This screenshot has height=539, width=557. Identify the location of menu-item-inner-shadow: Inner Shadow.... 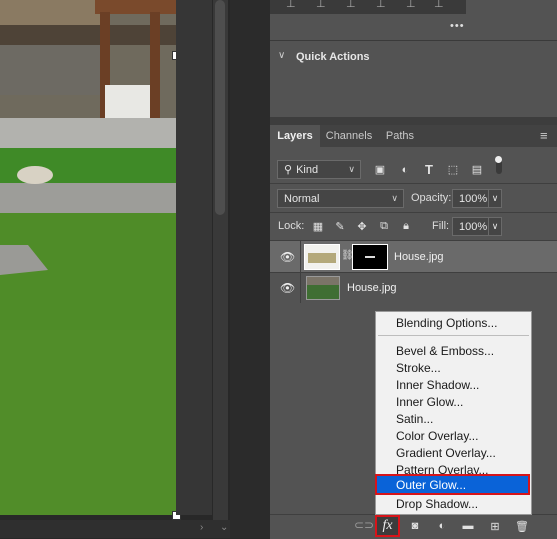
(437, 385).